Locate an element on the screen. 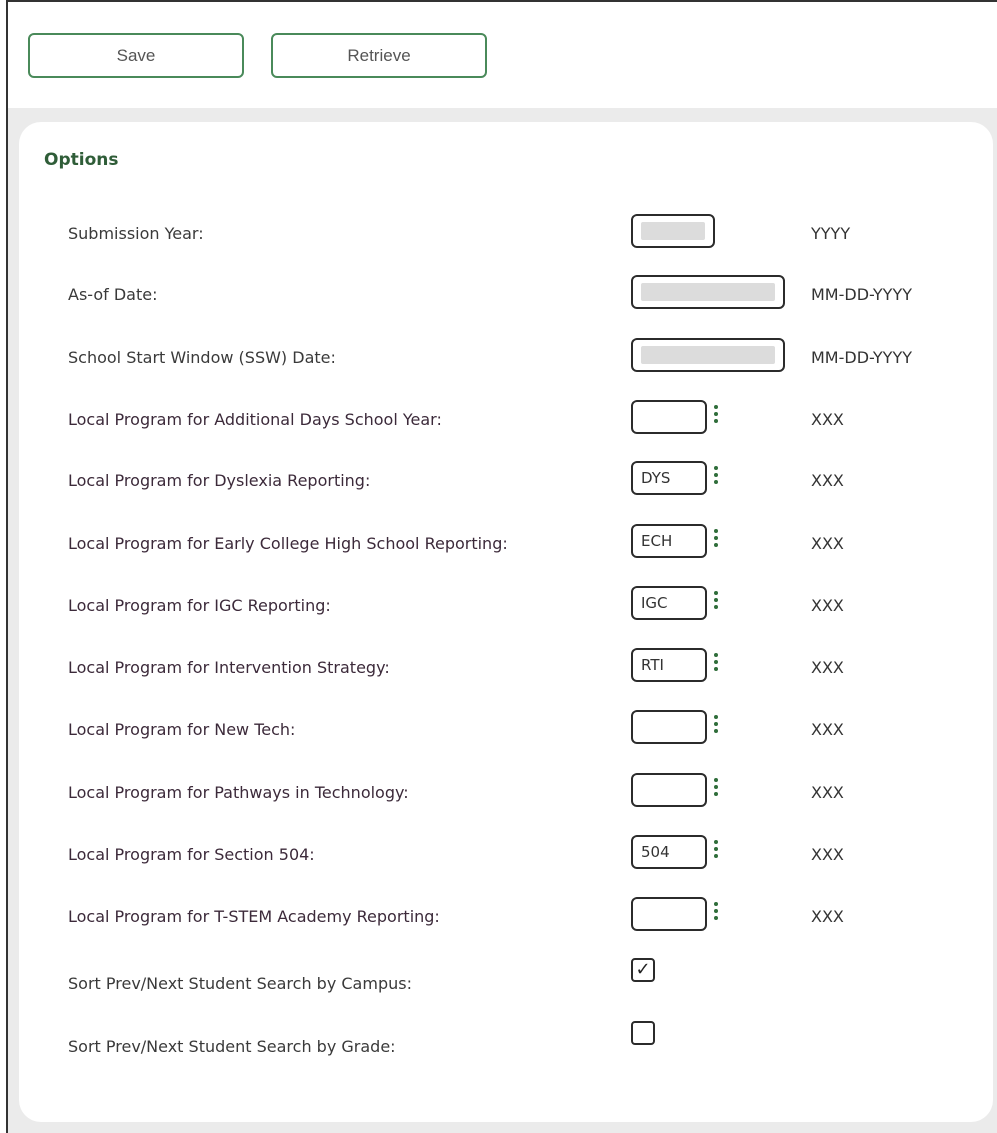 The height and width of the screenshot is (1133, 997). save-button: Save is located at coordinates (136, 55).